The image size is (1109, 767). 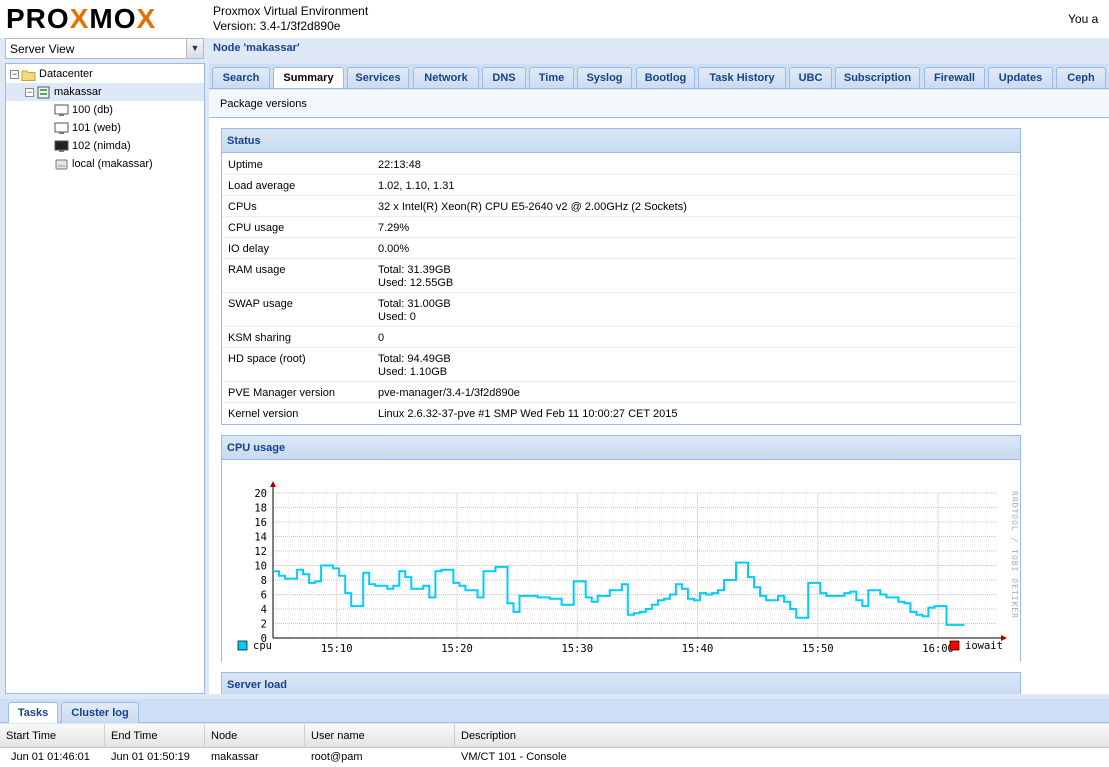 I want to click on status-value: 0.00%, so click(x=394, y=249).